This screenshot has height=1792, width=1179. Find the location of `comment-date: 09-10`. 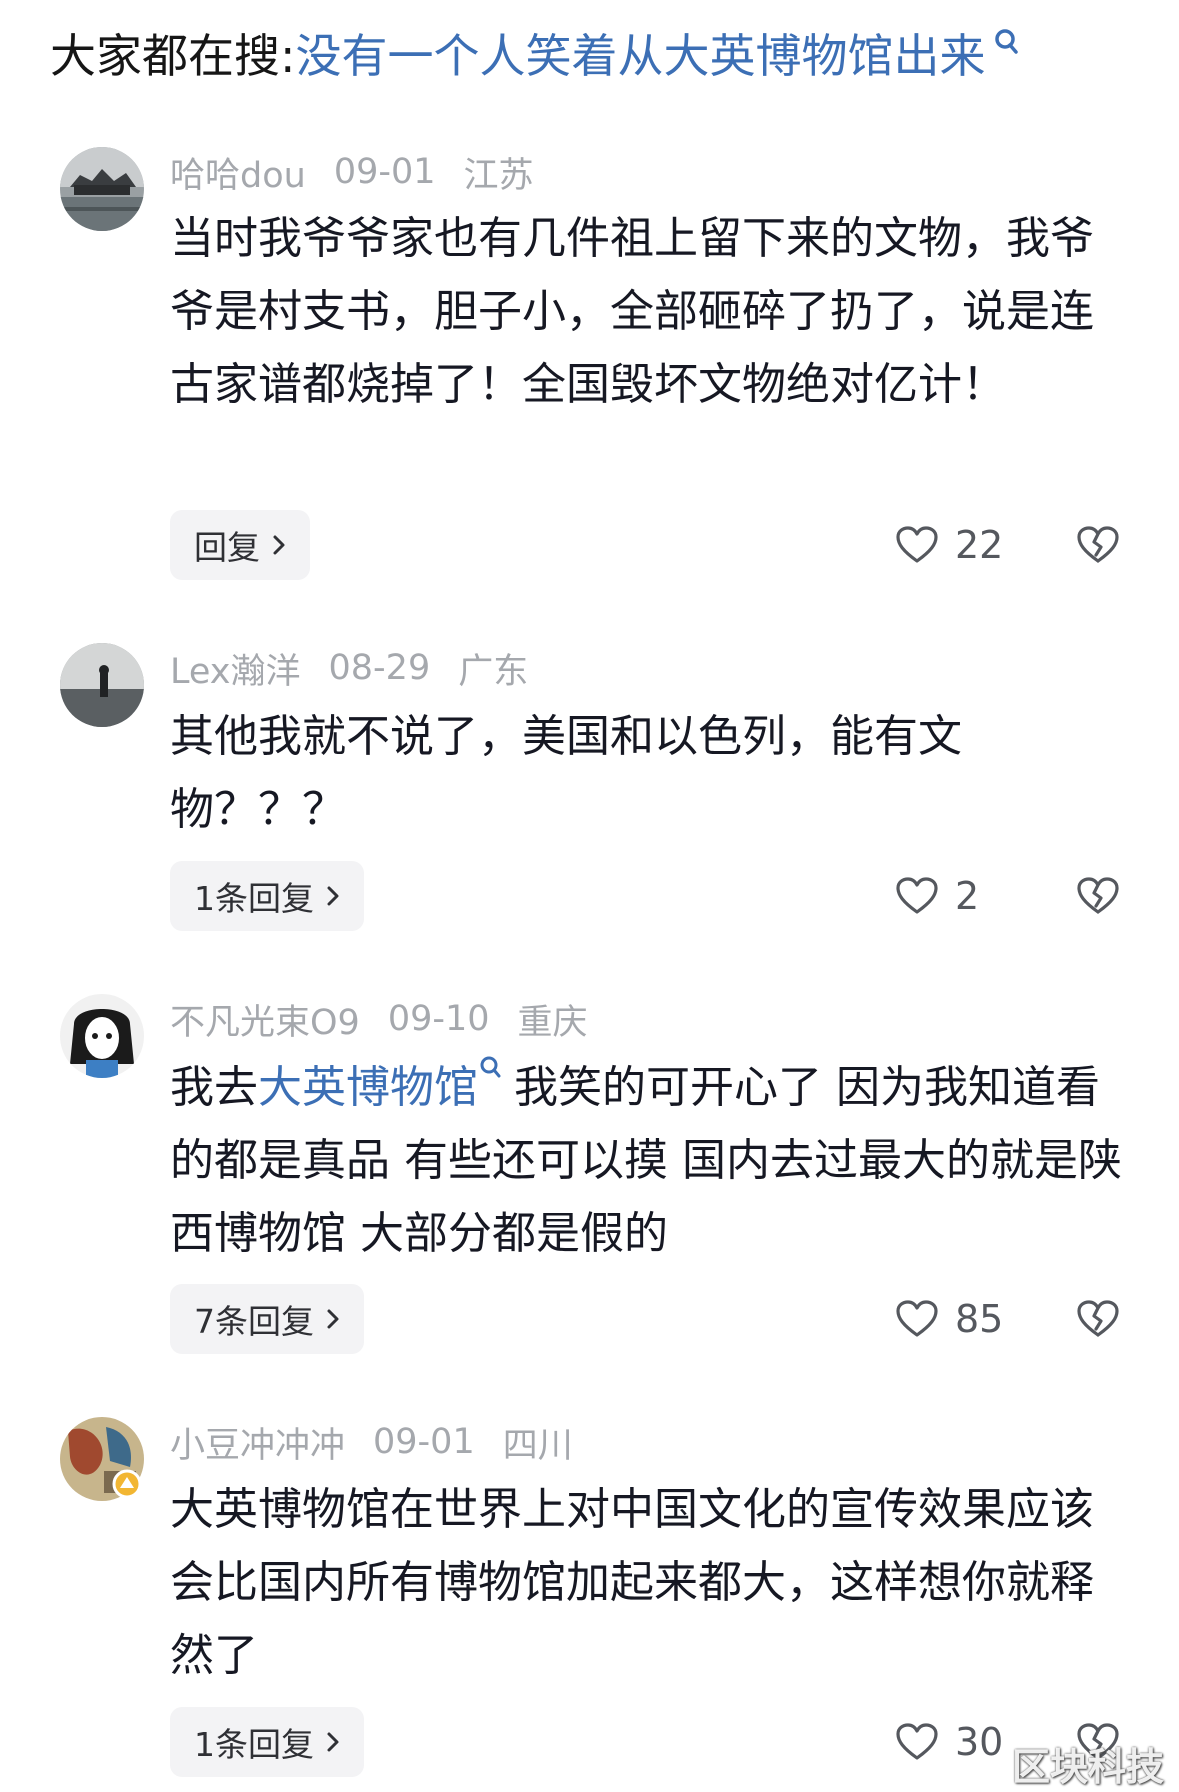

comment-date: 09-10 is located at coordinates (438, 1019).